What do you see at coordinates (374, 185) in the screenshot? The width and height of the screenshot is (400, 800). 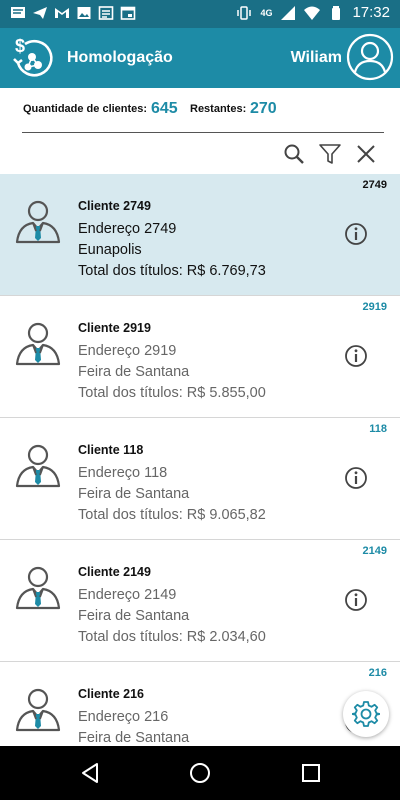 I see `client-code: 2749` at bounding box center [374, 185].